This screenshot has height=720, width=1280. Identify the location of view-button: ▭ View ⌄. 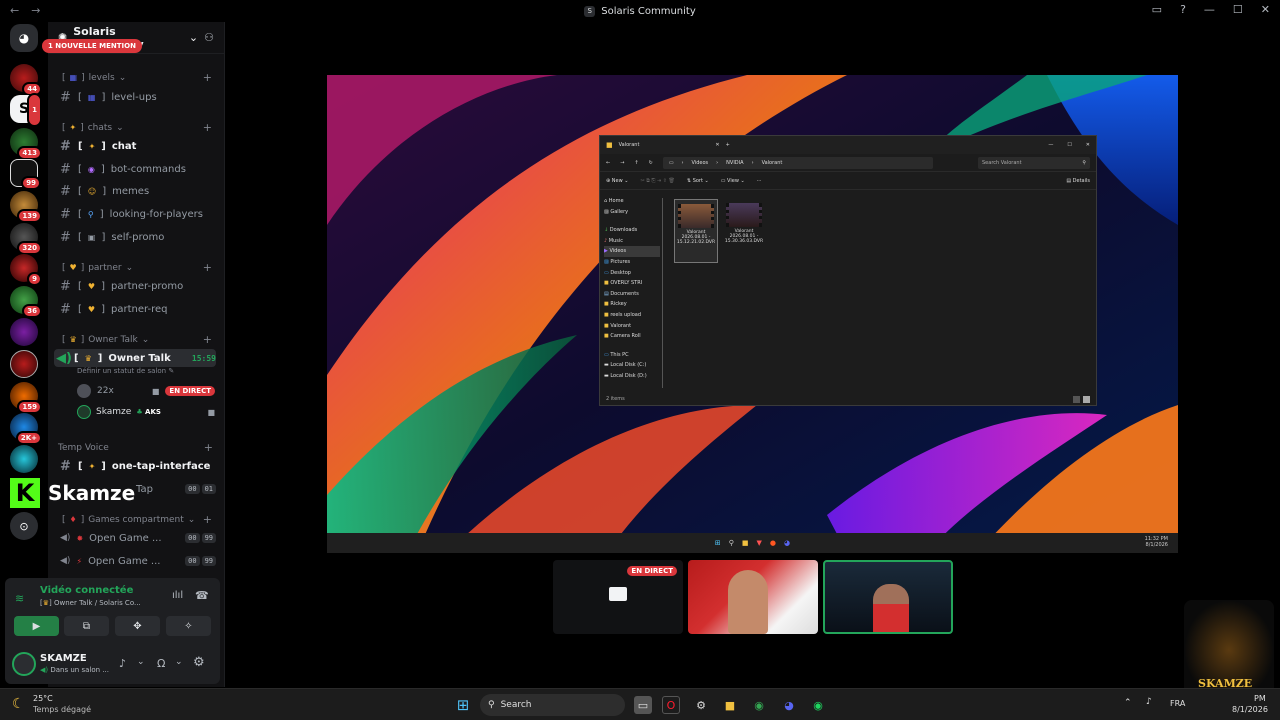
(733, 181).